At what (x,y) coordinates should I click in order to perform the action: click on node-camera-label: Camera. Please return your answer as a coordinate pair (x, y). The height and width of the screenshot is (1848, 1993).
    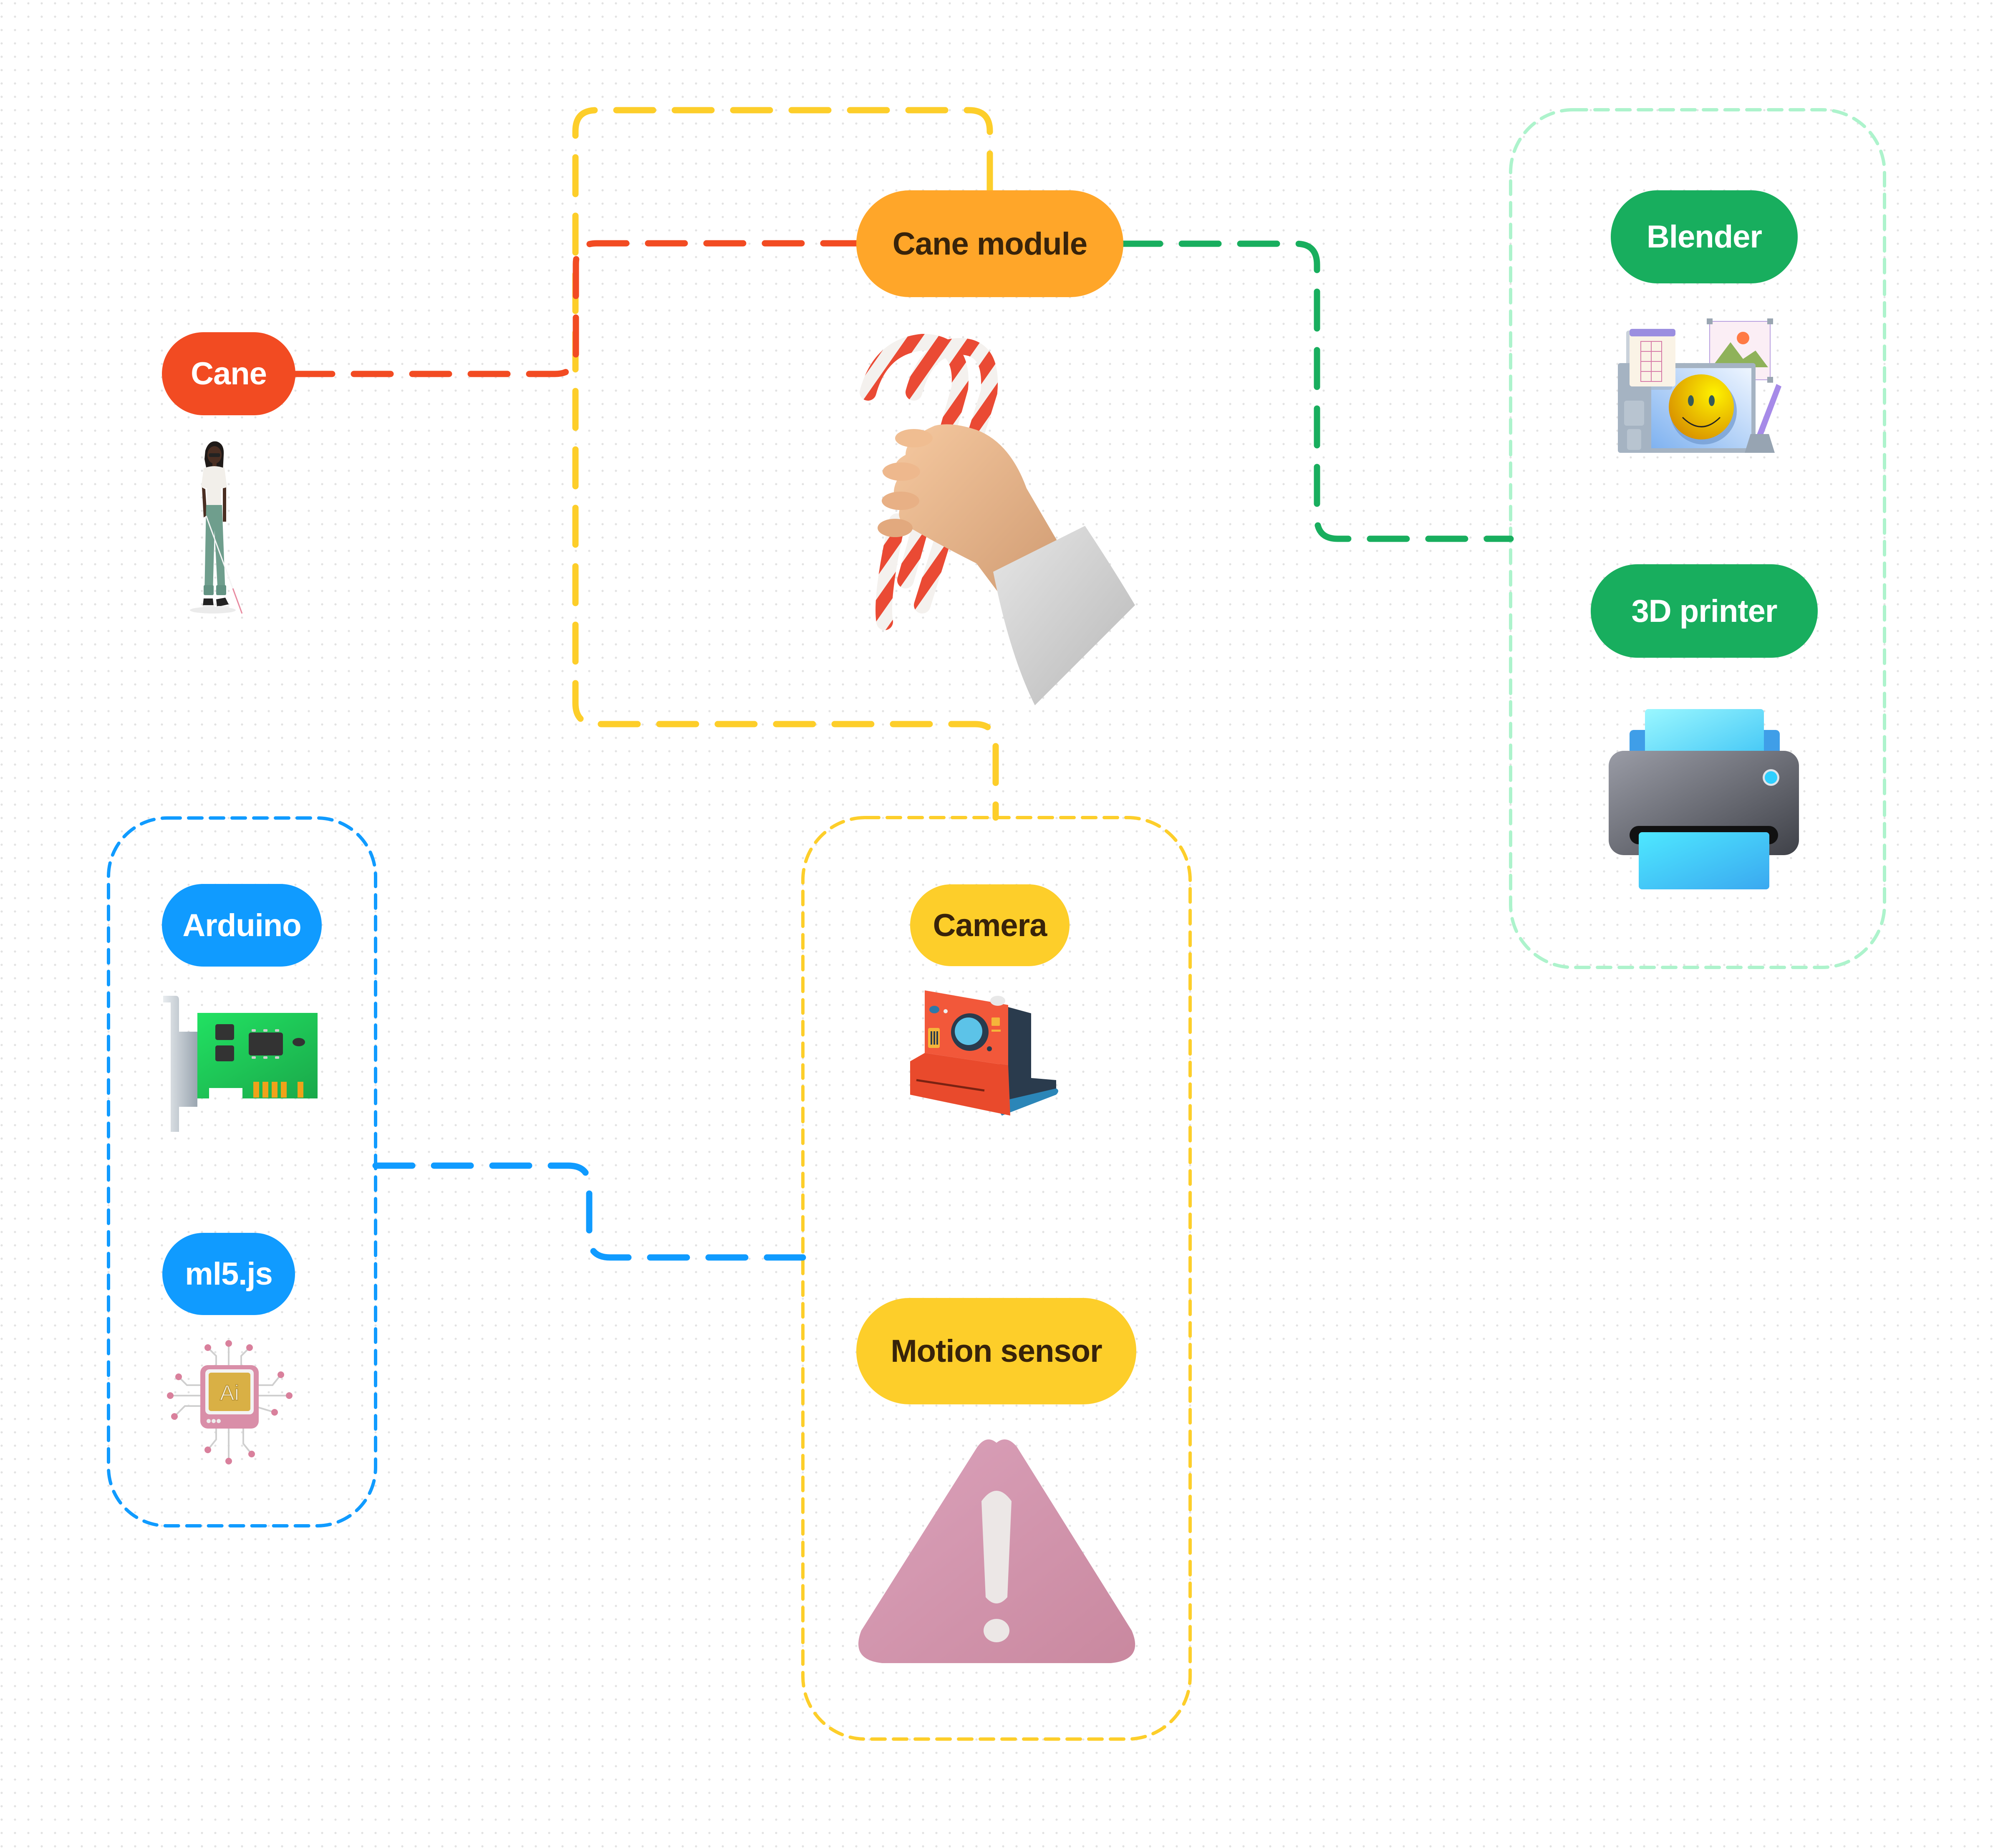
    Looking at the image, I should click on (990, 925).